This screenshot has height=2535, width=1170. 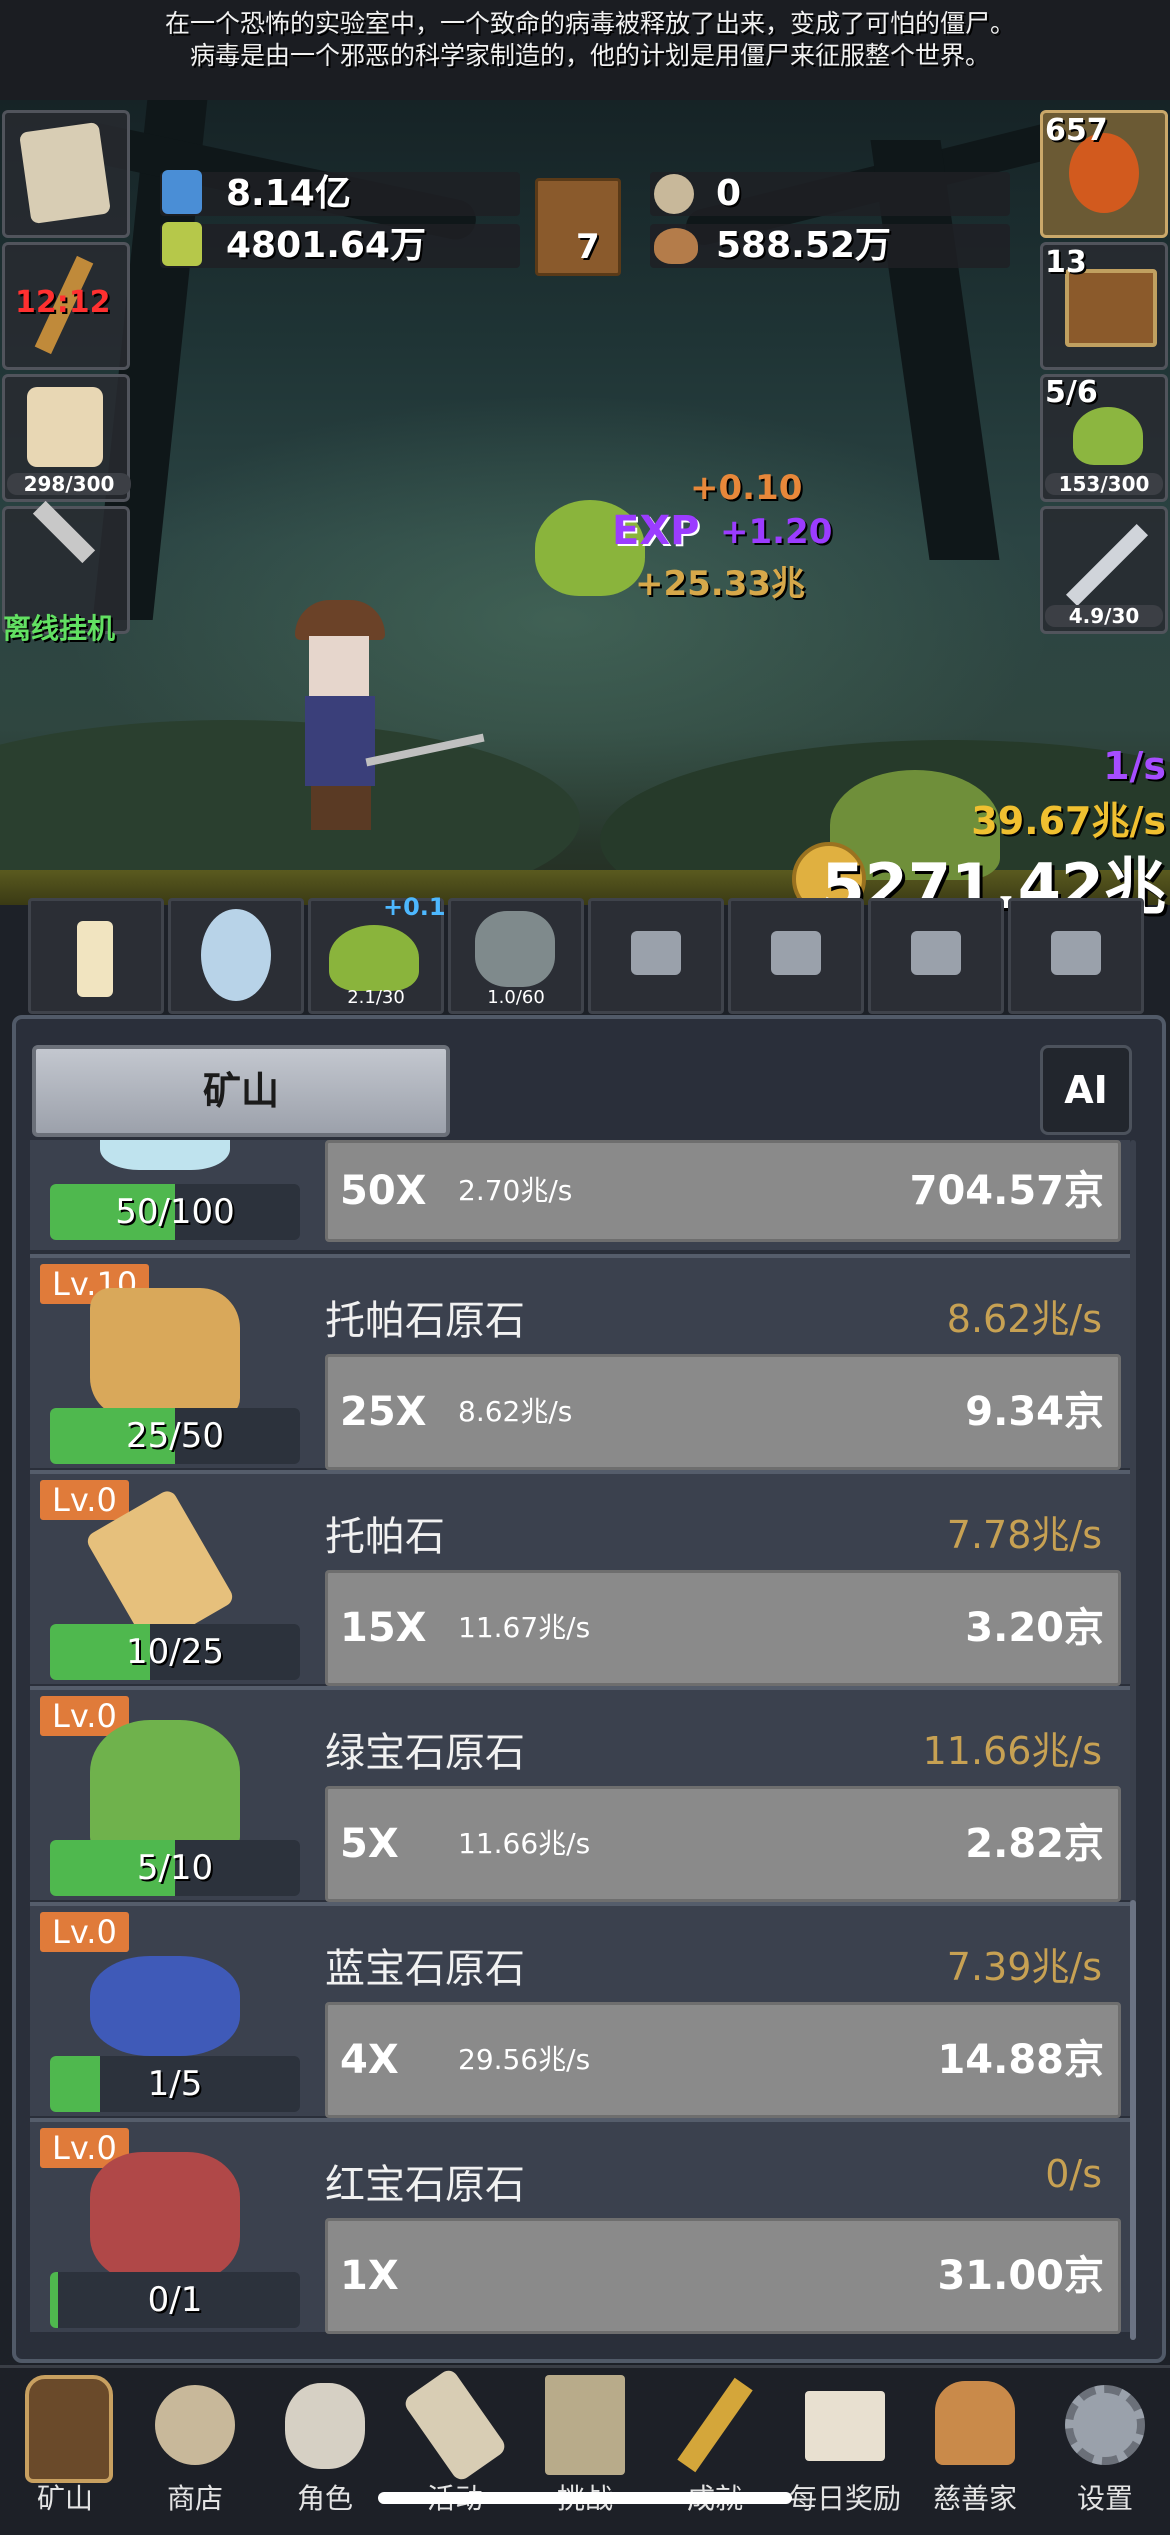 What do you see at coordinates (385, 1537) in the screenshot?
I see `item-name: 托帕石` at bounding box center [385, 1537].